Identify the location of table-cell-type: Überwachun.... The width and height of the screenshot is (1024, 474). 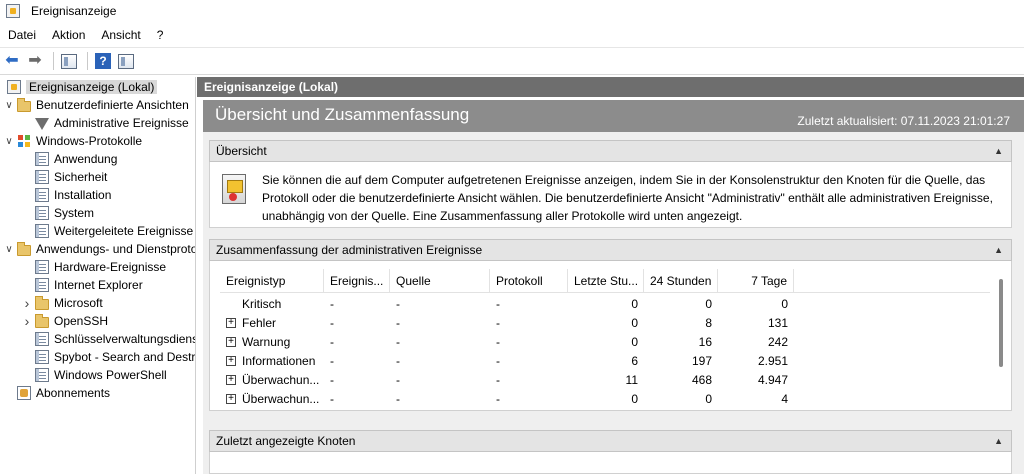
(281, 399).